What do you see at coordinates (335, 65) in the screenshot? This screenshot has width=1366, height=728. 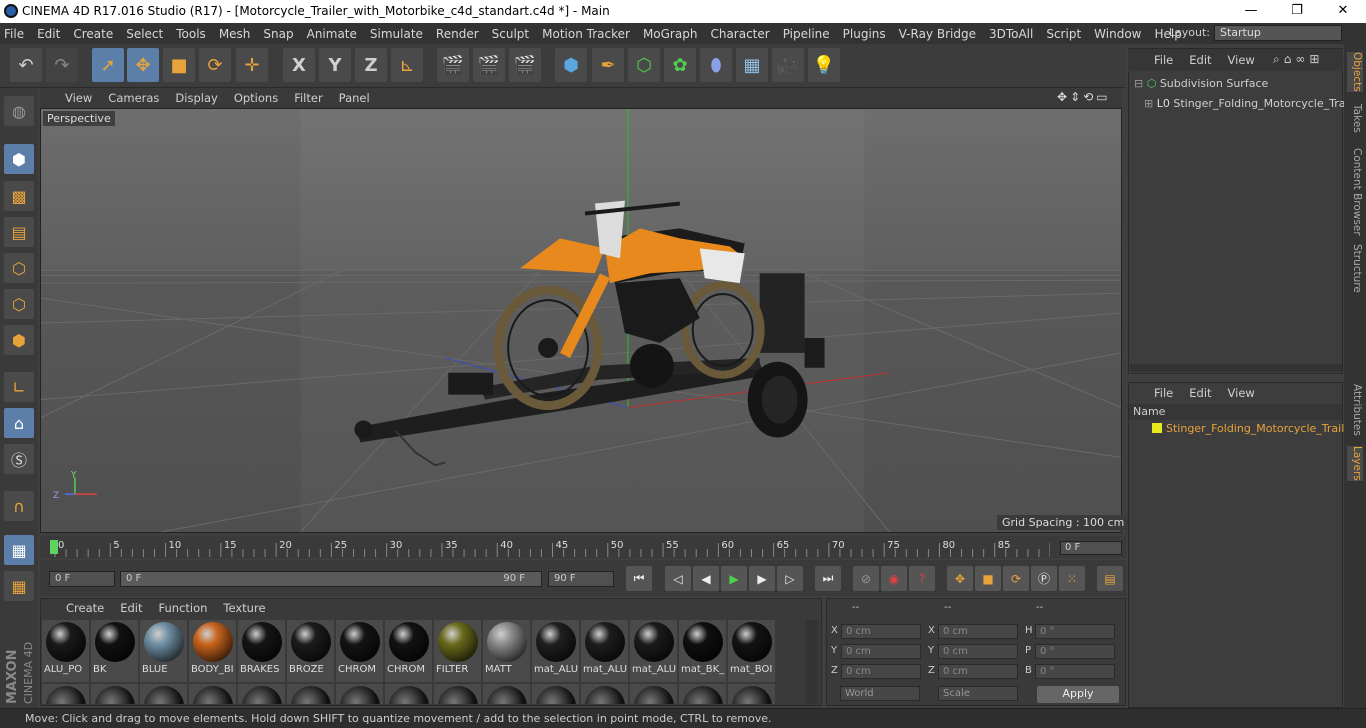 I see `y-axis-lock-button: Y` at bounding box center [335, 65].